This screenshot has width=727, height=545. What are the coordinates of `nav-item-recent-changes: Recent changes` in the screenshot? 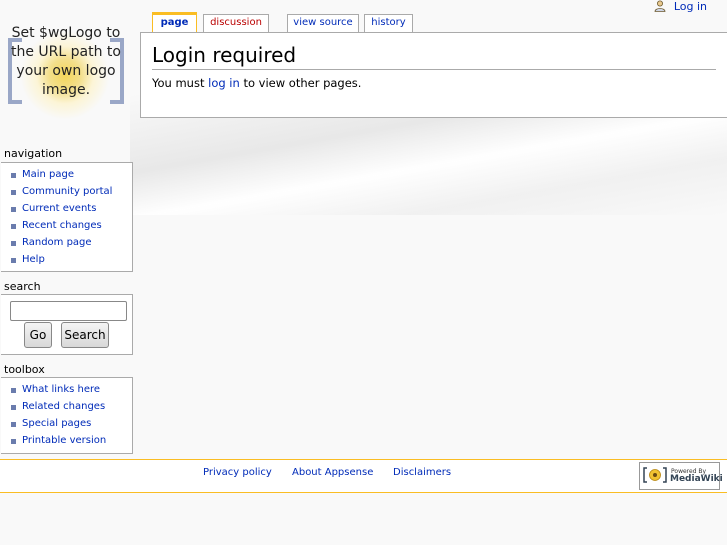 It's located at (66, 225).